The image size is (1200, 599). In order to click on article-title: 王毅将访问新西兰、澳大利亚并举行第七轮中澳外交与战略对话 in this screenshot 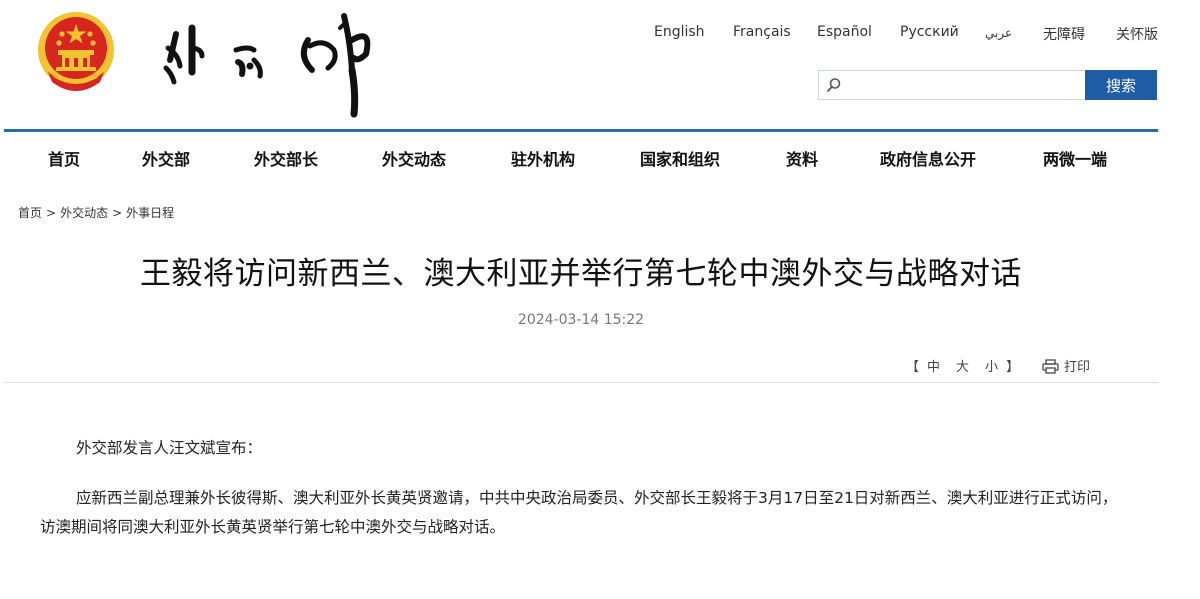, I will do `click(581, 274)`.